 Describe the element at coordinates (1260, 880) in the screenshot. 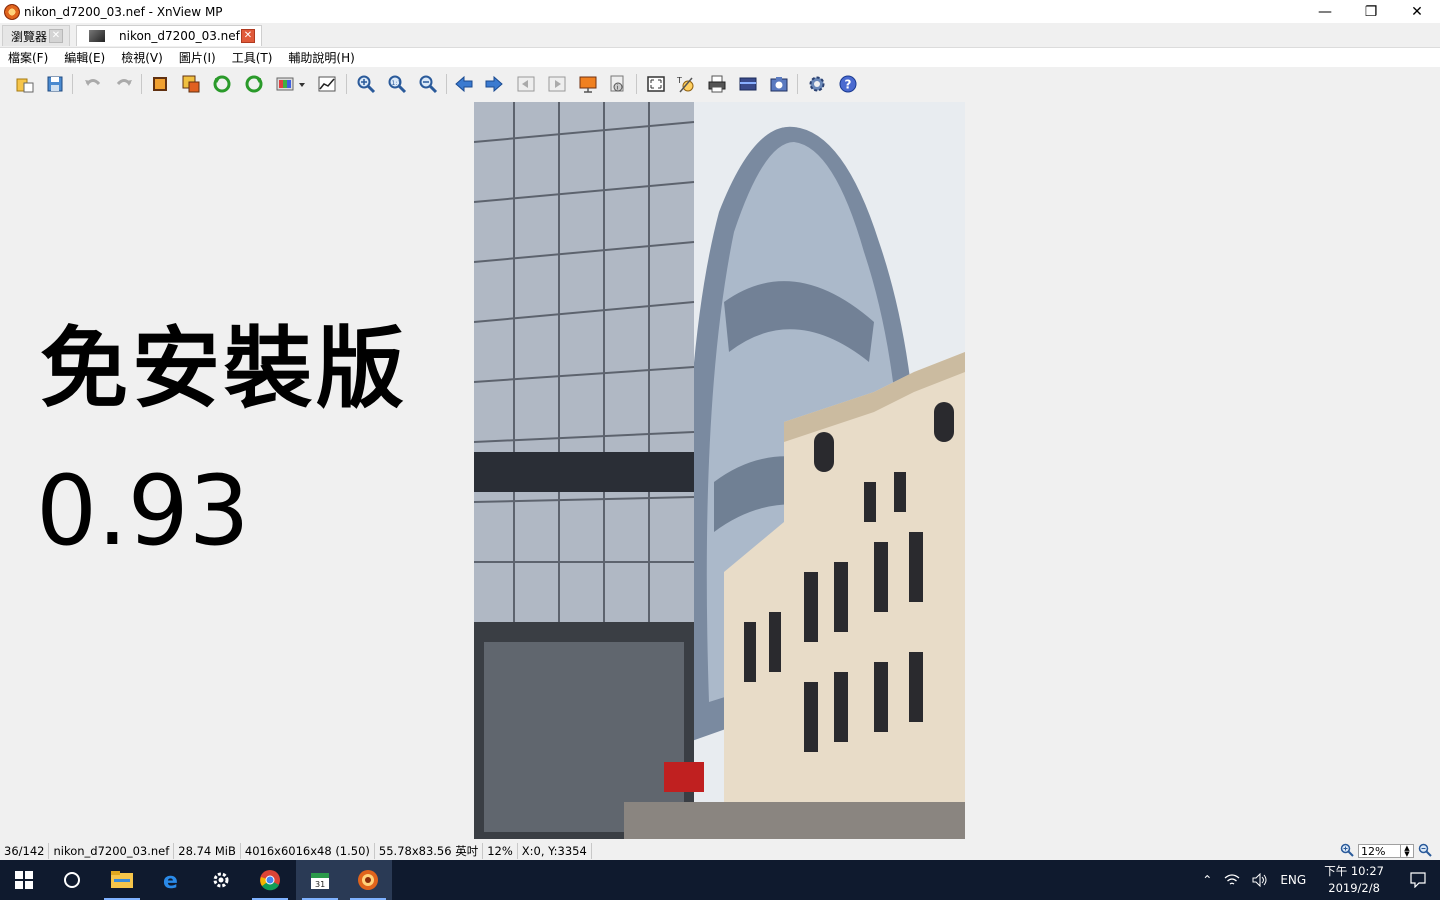

I see `volume-speaker-icon` at that location.